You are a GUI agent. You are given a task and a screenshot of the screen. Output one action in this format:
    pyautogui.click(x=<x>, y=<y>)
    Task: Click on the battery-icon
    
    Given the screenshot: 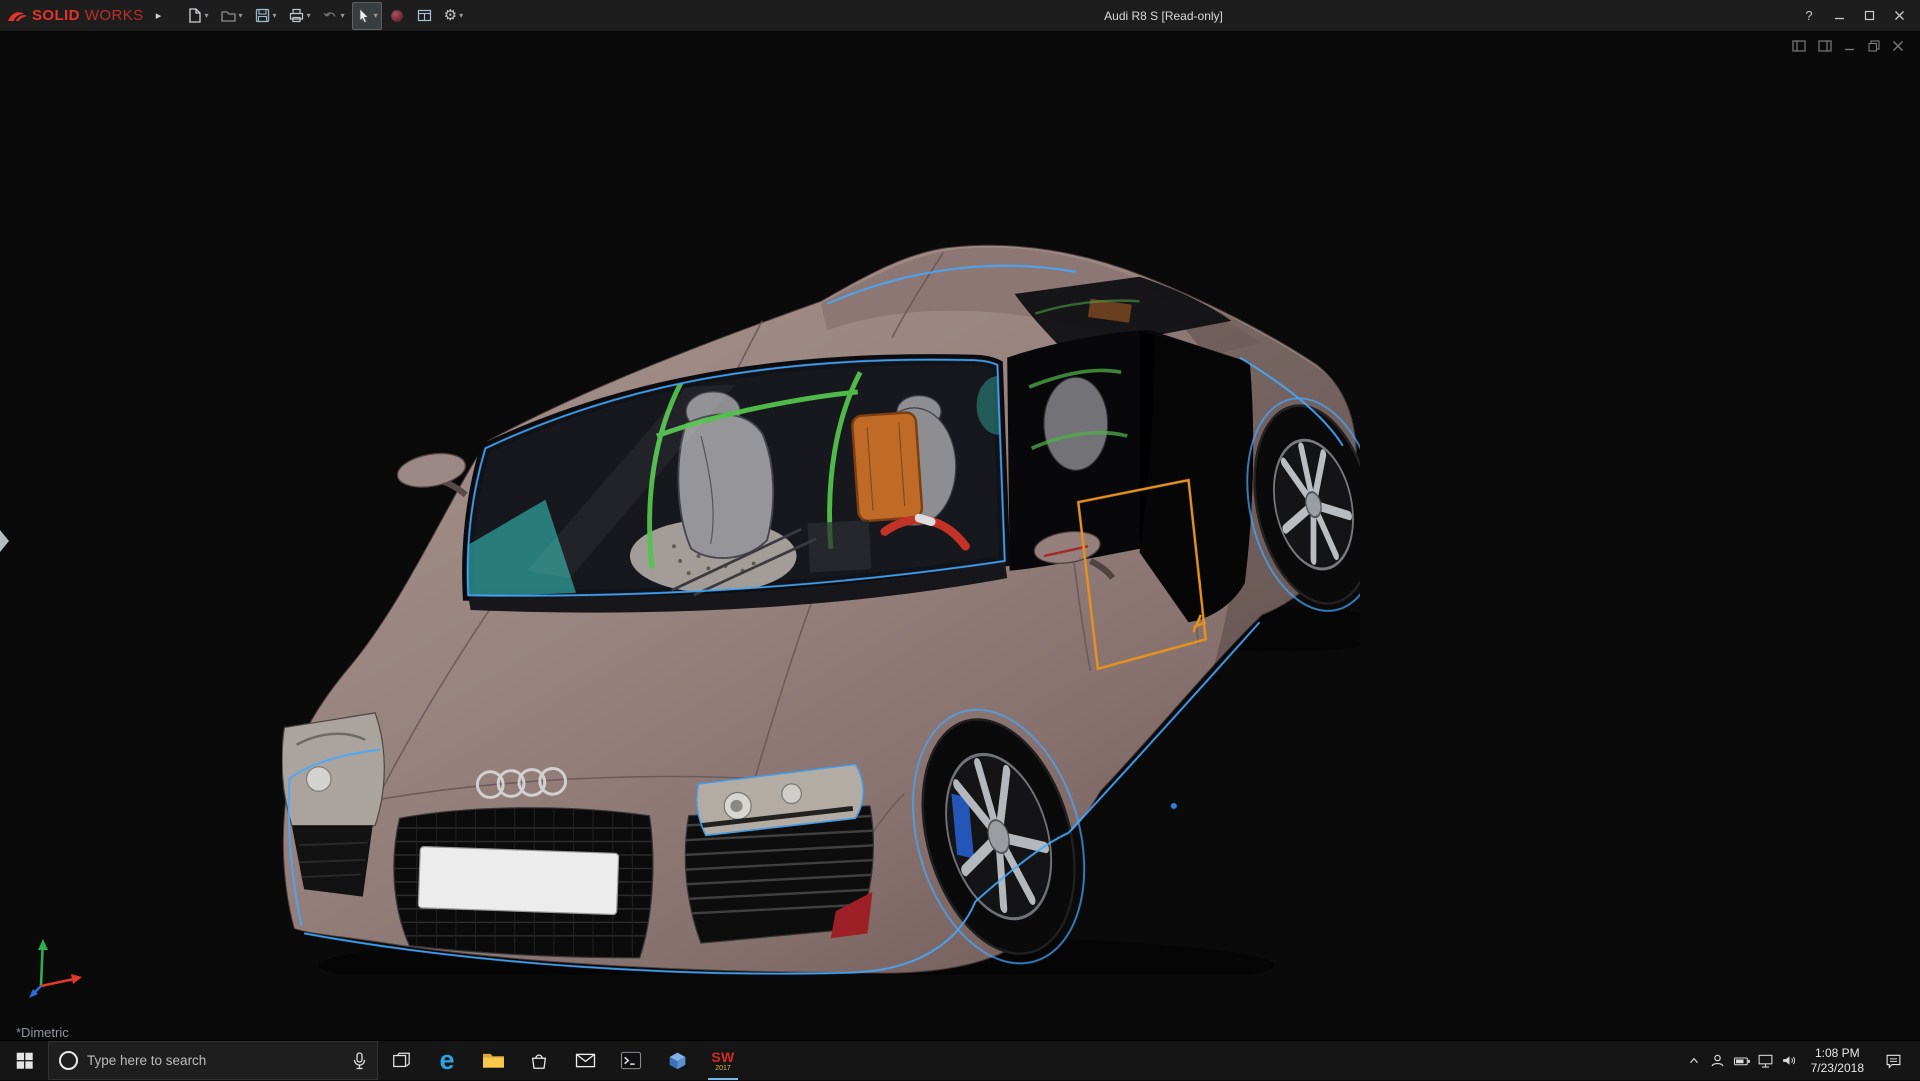 What is the action you would take?
    pyautogui.click(x=1742, y=1061)
    